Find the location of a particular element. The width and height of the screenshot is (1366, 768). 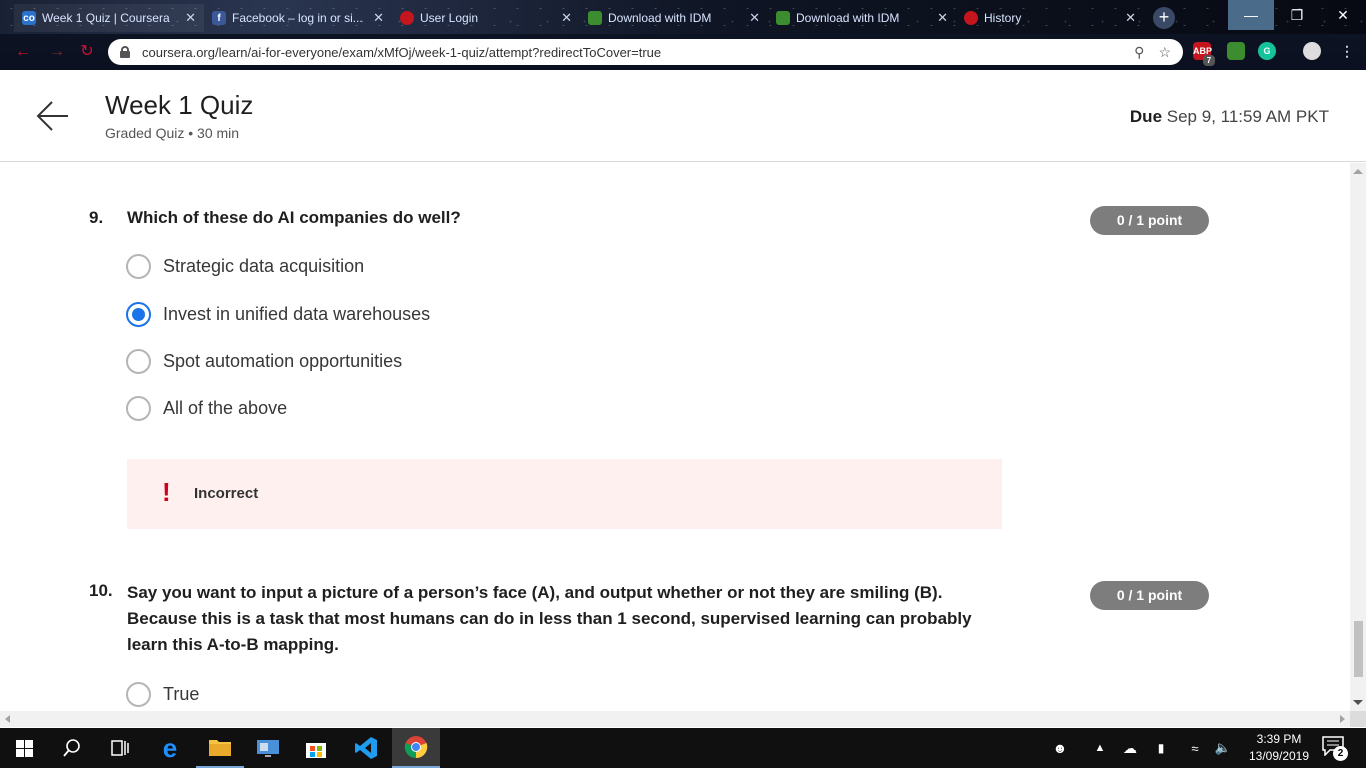

due-date: Due Sep 9, 11:59 AM PKT is located at coordinates (1229, 117).